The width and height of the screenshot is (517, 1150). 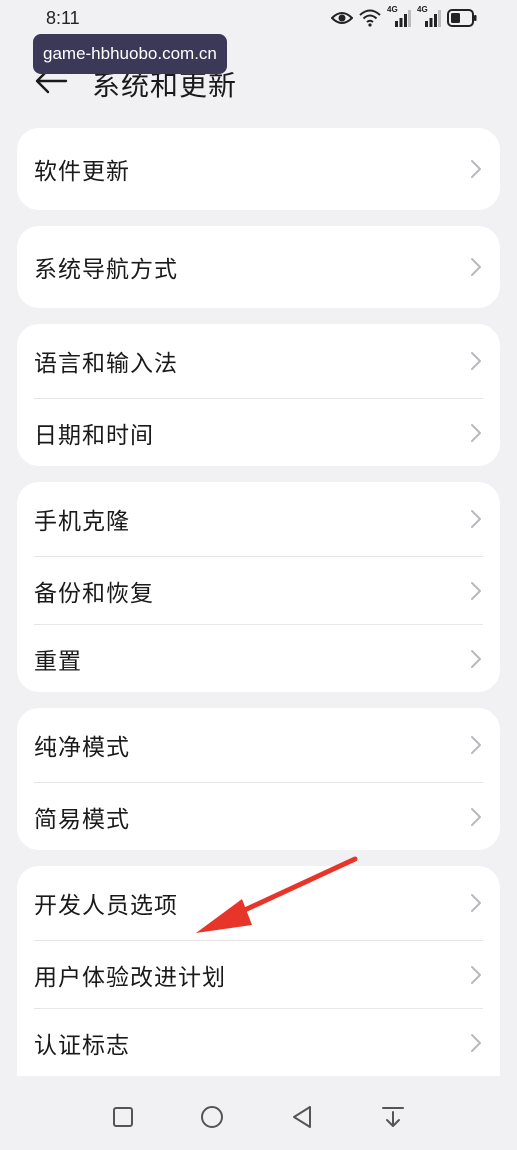 I want to click on settings-item-navigation: 系统导航方式, so click(x=258, y=267).